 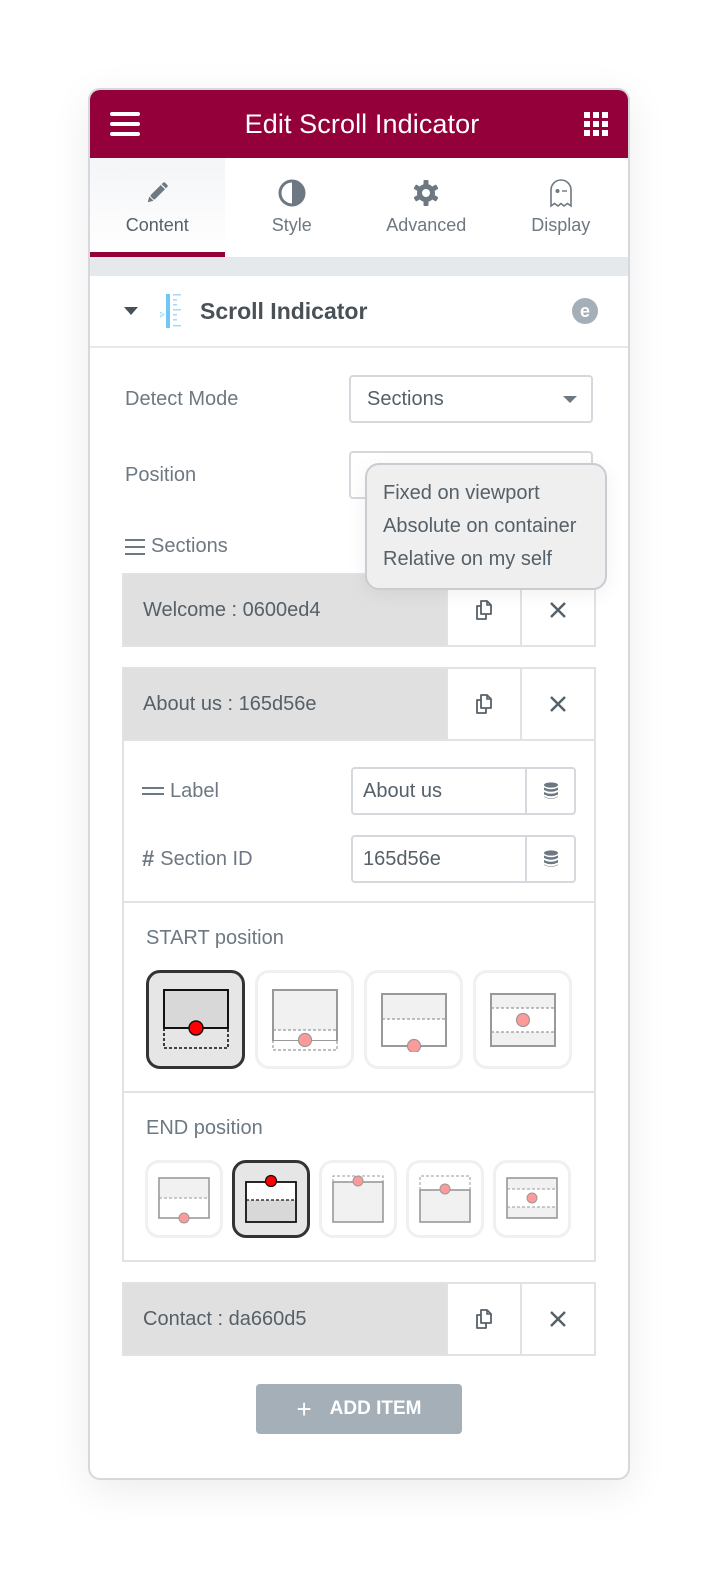 What do you see at coordinates (285, 1319) in the screenshot?
I see `repeater-item-title: Contact : da660d5` at bounding box center [285, 1319].